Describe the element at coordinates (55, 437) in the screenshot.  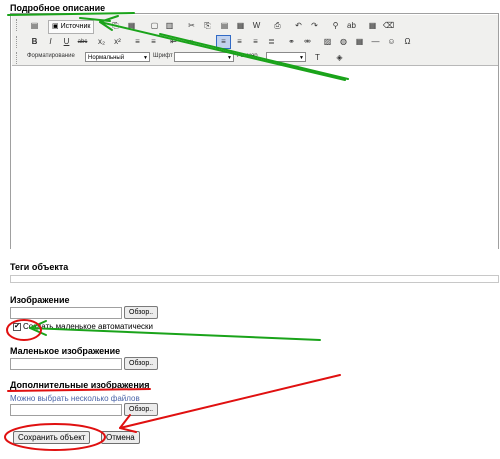
I see `red-circle-save` at that location.